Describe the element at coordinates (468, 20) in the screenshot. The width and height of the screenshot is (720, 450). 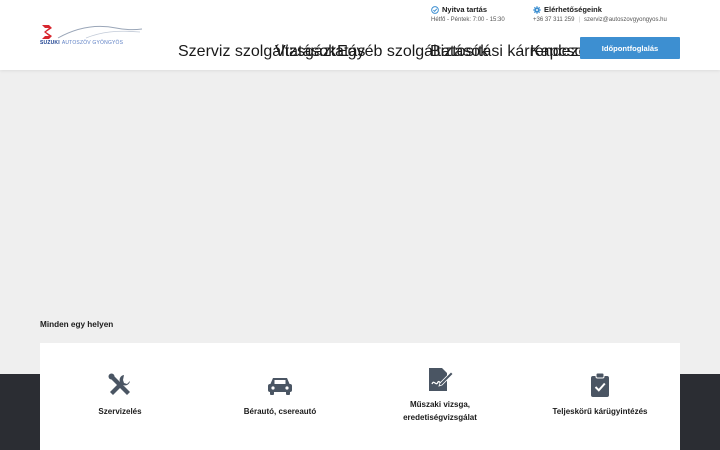
I see `opening-hours-text: Hétfő - Péntek: 7:00 - 15:30` at that location.